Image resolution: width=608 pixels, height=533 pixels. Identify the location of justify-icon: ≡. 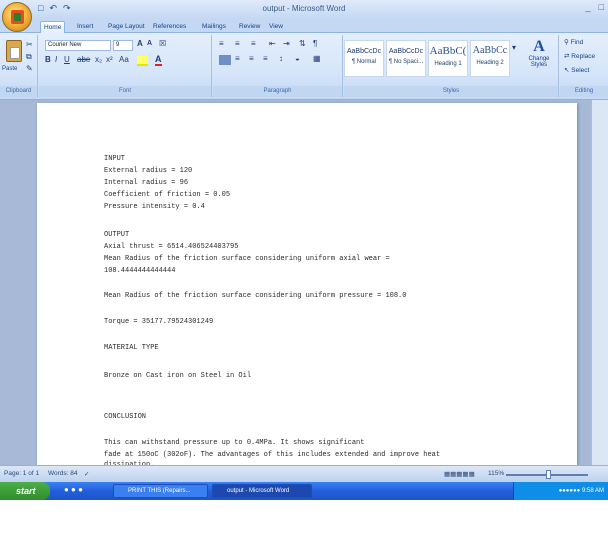
(265, 58).